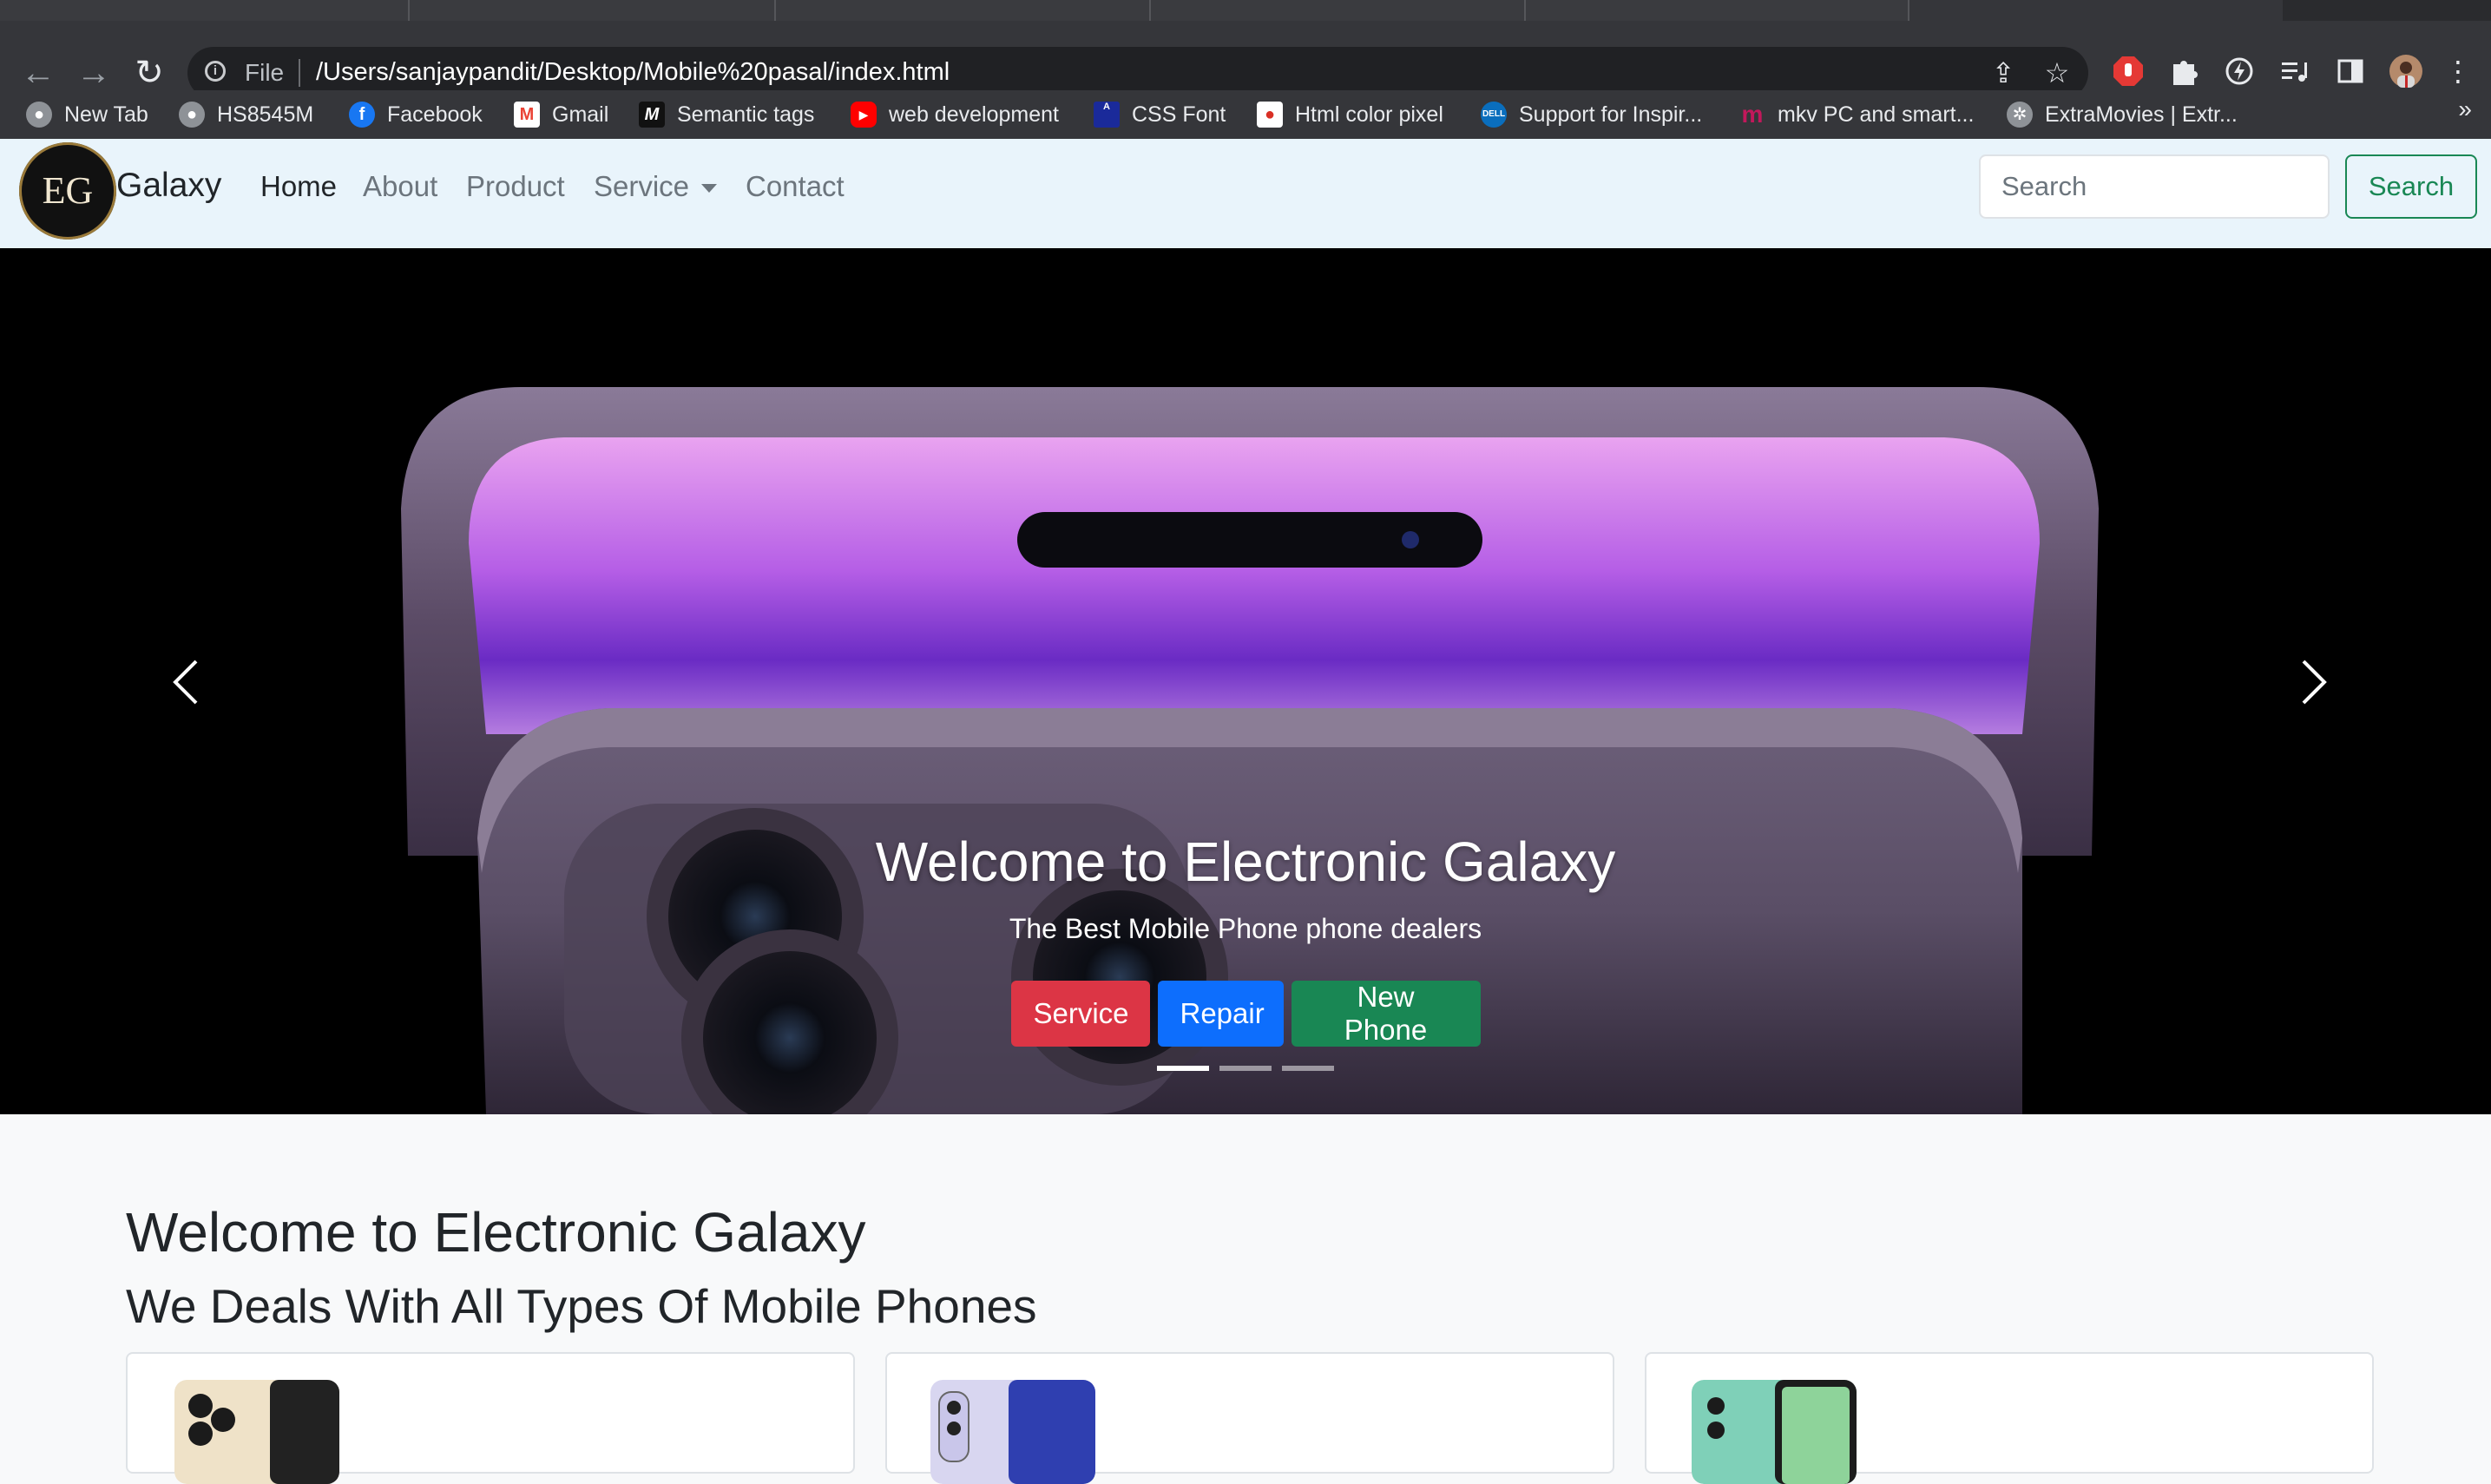 The width and height of the screenshot is (2491, 1484). I want to click on bookmark-label: web development, so click(974, 114).